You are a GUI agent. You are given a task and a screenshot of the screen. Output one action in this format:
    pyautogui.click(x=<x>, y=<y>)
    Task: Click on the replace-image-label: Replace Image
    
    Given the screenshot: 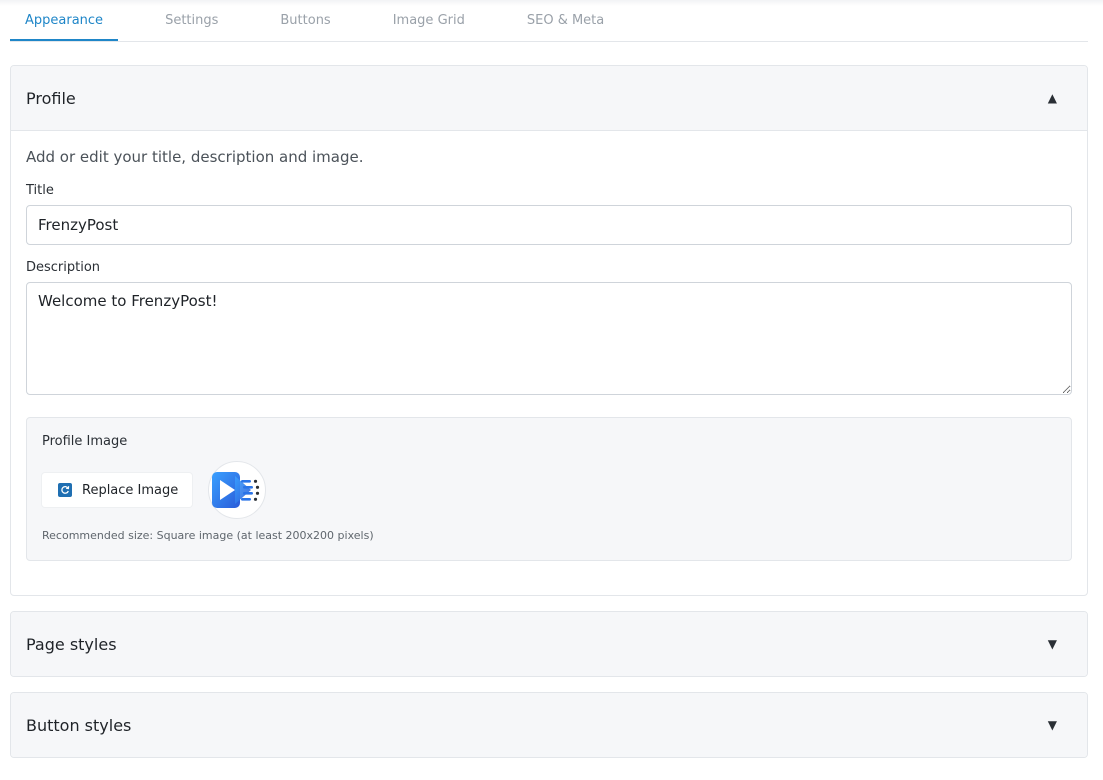 What is the action you would take?
    pyautogui.click(x=130, y=490)
    